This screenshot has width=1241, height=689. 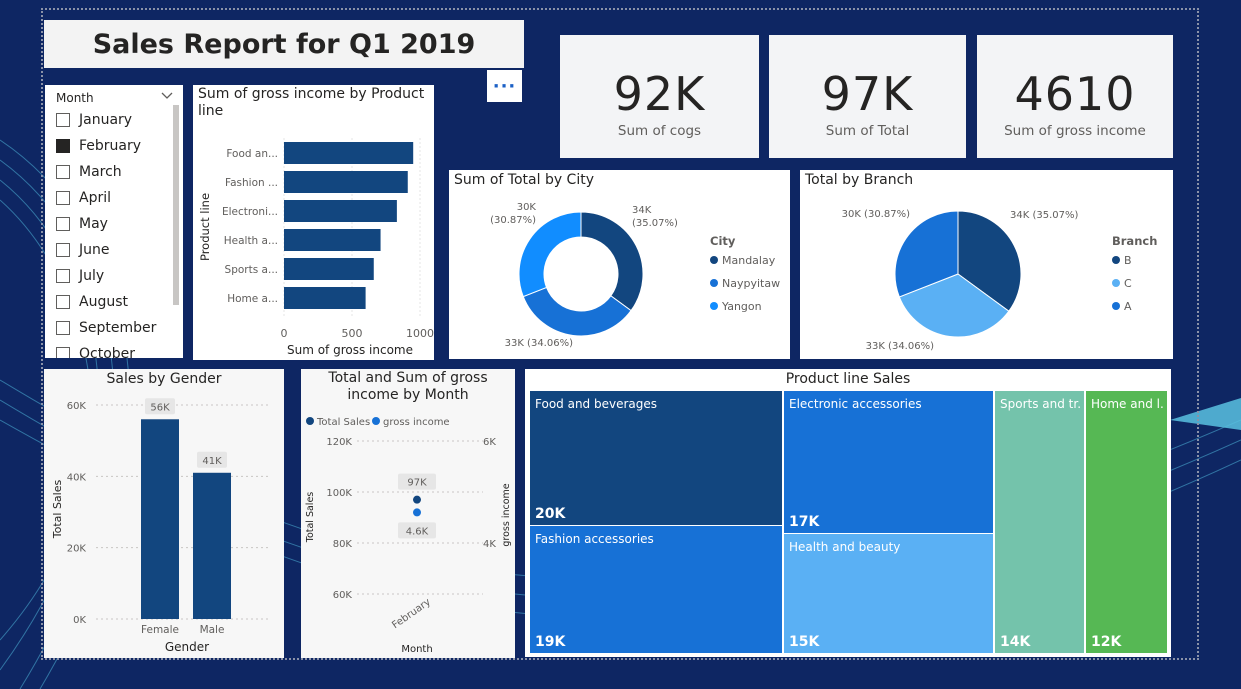 What do you see at coordinates (95, 351) in the screenshot?
I see `slicer-item: October` at bounding box center [95, 351].